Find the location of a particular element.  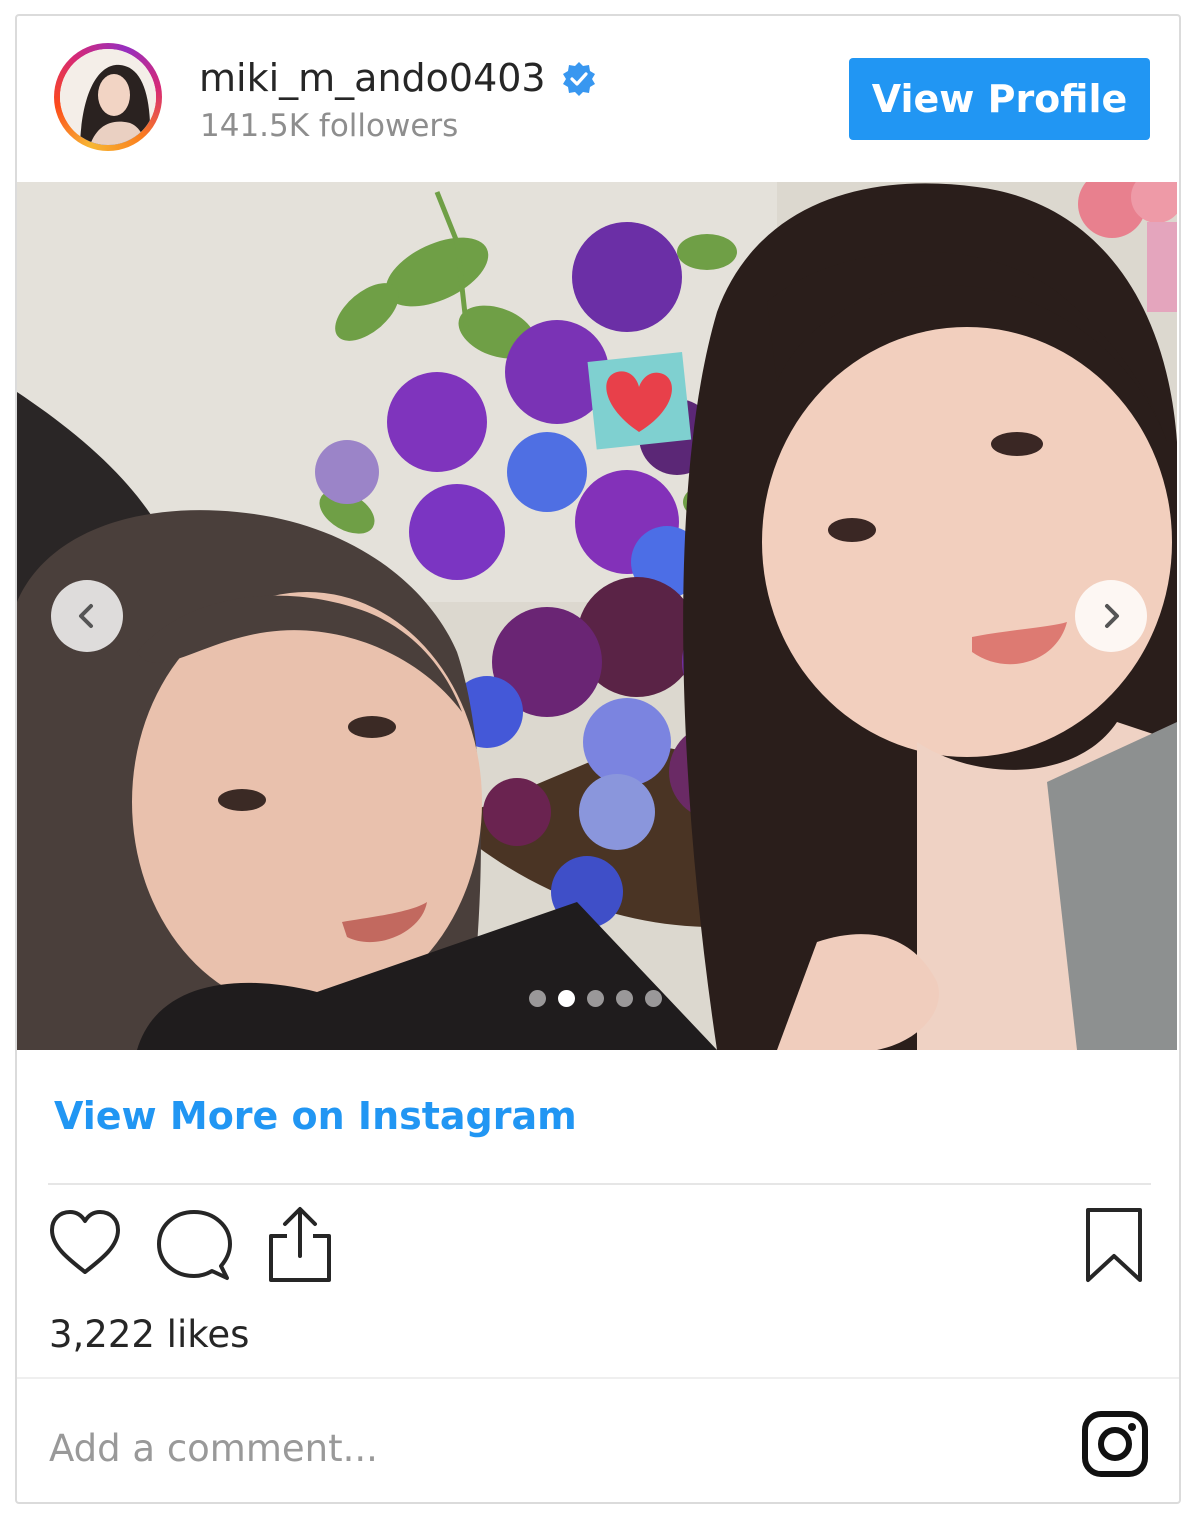

share-icon is located at coordinates (300, 1244).